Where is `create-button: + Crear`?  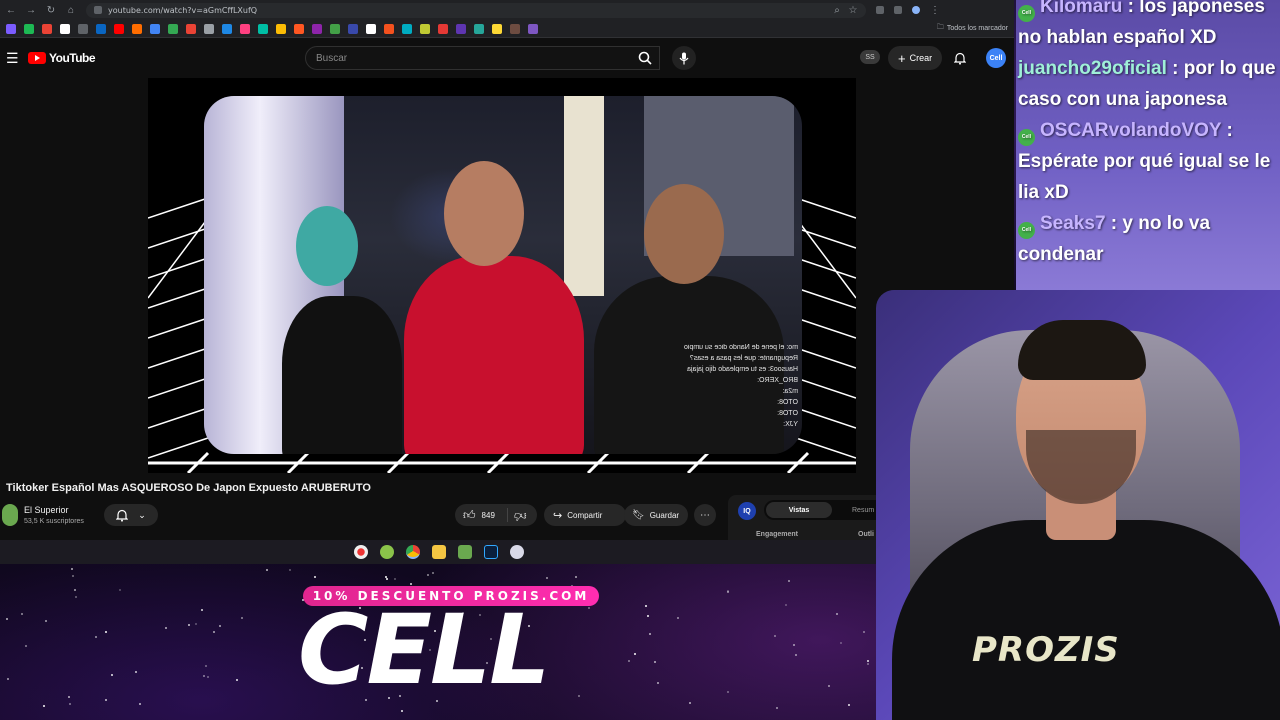
create-button: + Crear is located at coordinates (915, 58).